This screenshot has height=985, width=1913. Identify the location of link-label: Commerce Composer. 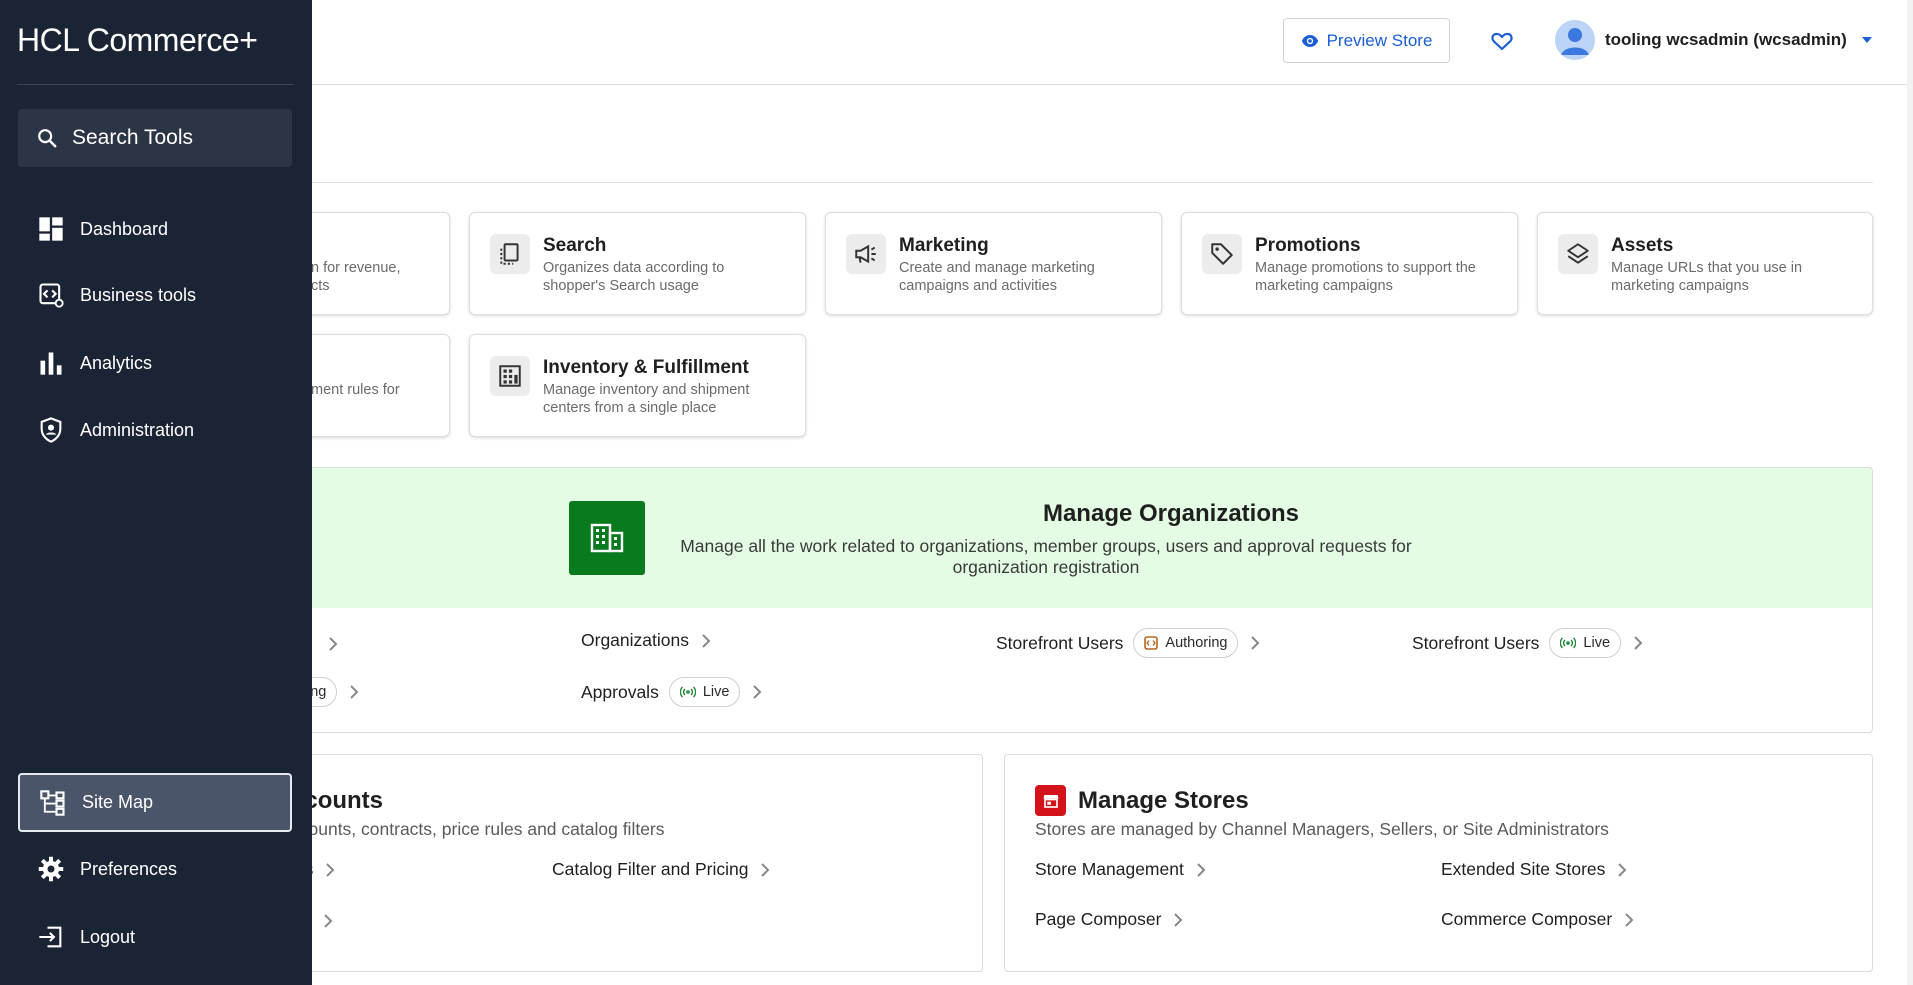
(1527, 919).